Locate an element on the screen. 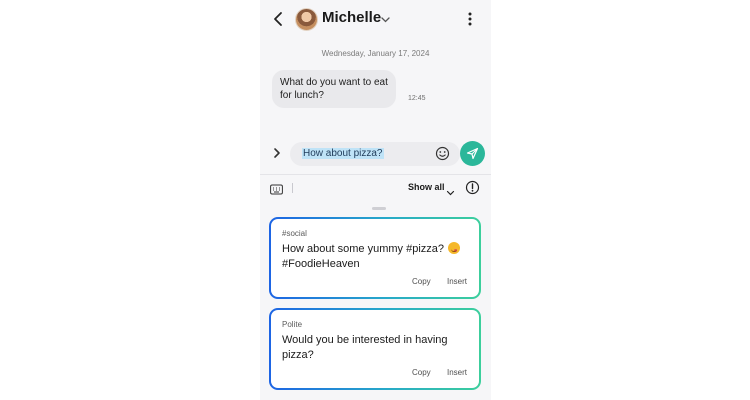 The image size is (750, 400). more-options-icon is located at coordinates (470, 19).